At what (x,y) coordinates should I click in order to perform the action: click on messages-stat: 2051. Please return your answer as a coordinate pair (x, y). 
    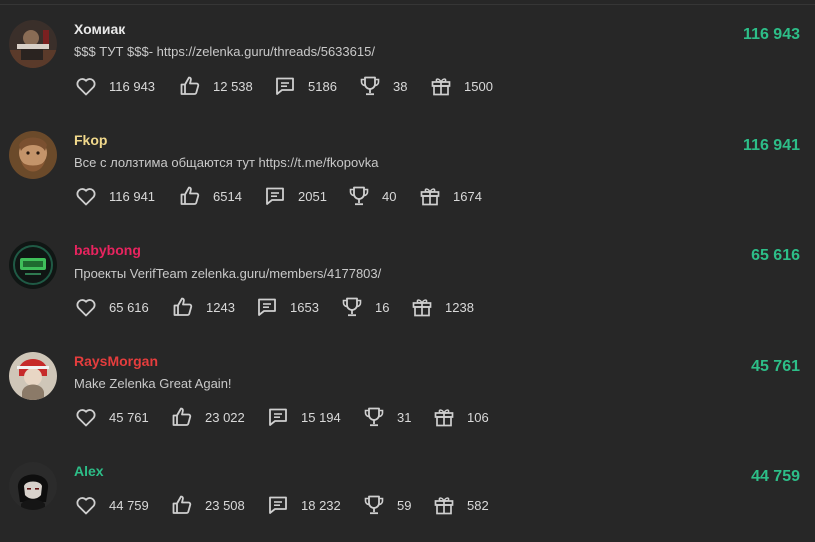
    Looking at the image, I should click on (295, 196).